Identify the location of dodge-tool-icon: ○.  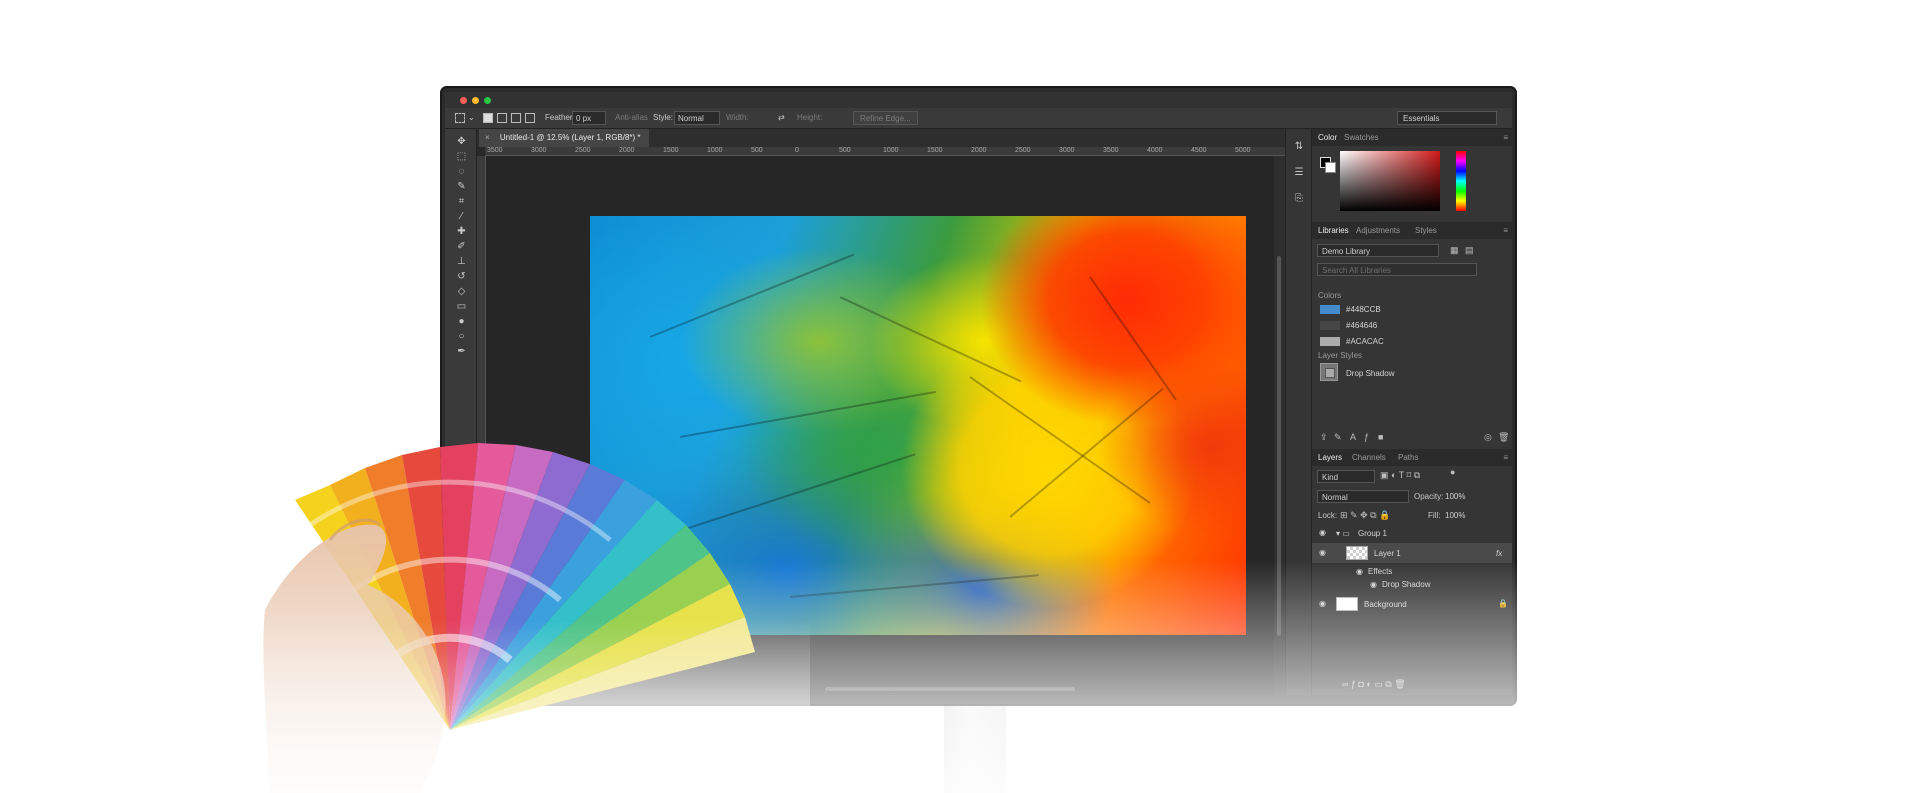
(461, 337).